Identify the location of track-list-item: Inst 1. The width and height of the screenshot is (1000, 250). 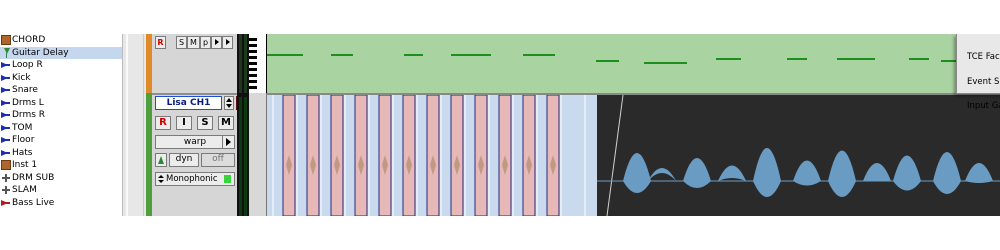
(61, 165).